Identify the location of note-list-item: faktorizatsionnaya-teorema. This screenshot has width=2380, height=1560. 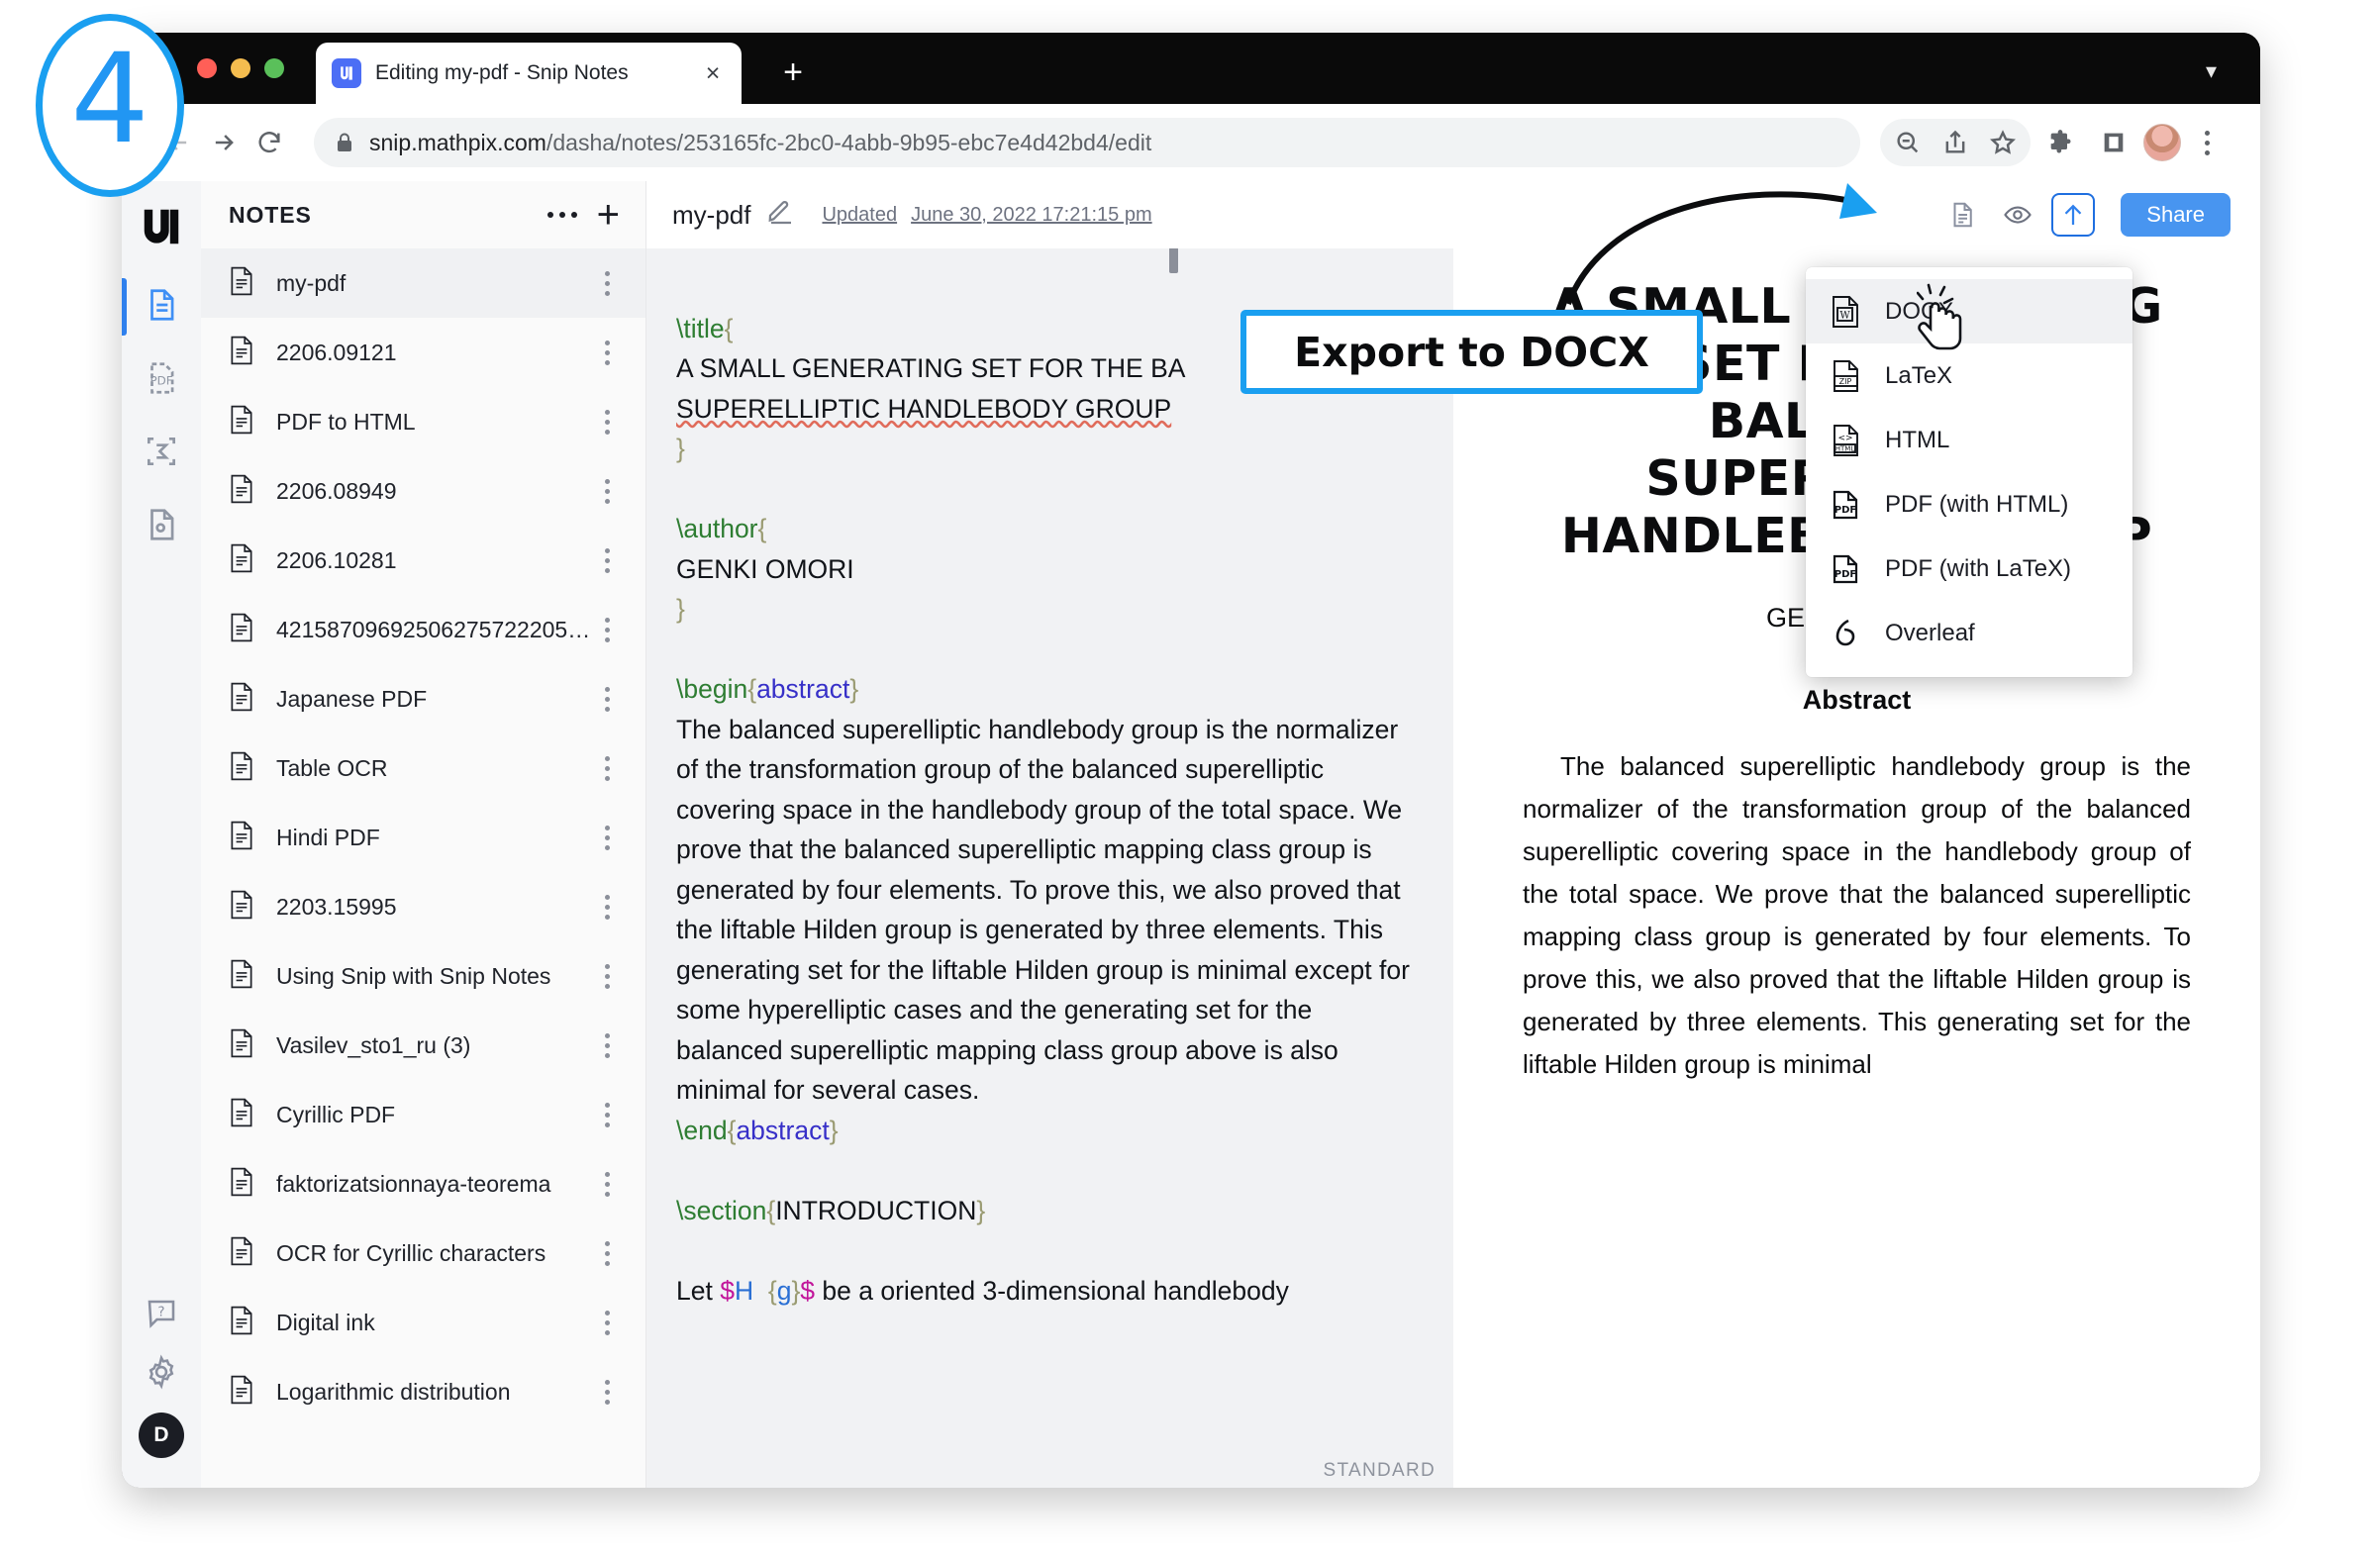
(423, 1184).